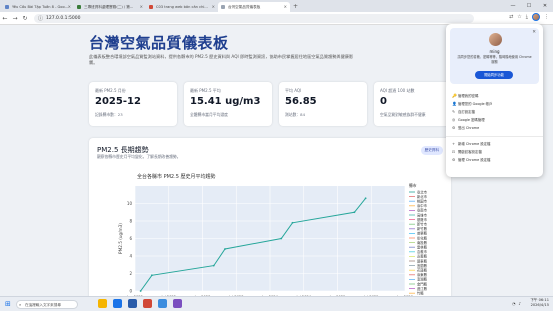  I want to click on profile-name: ming, so click(494, 51).